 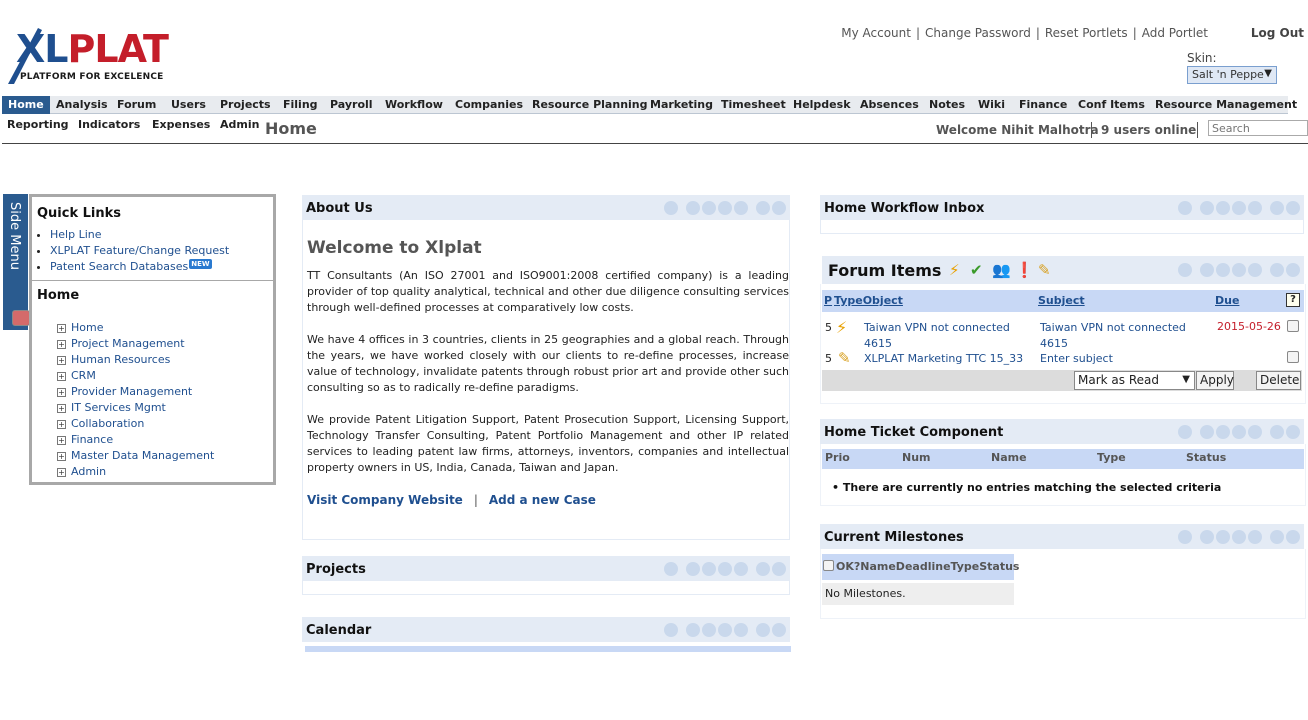 I want to click on tree-item: + Admin, so click(x=135, y=472).